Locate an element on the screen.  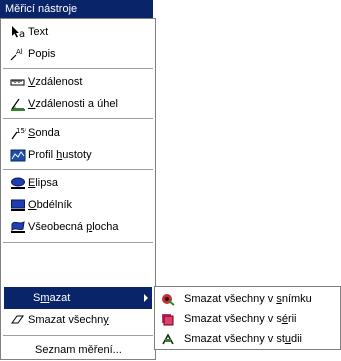
menu-item-delete-all: Smazat všechny is located at coordinates (78, 320).